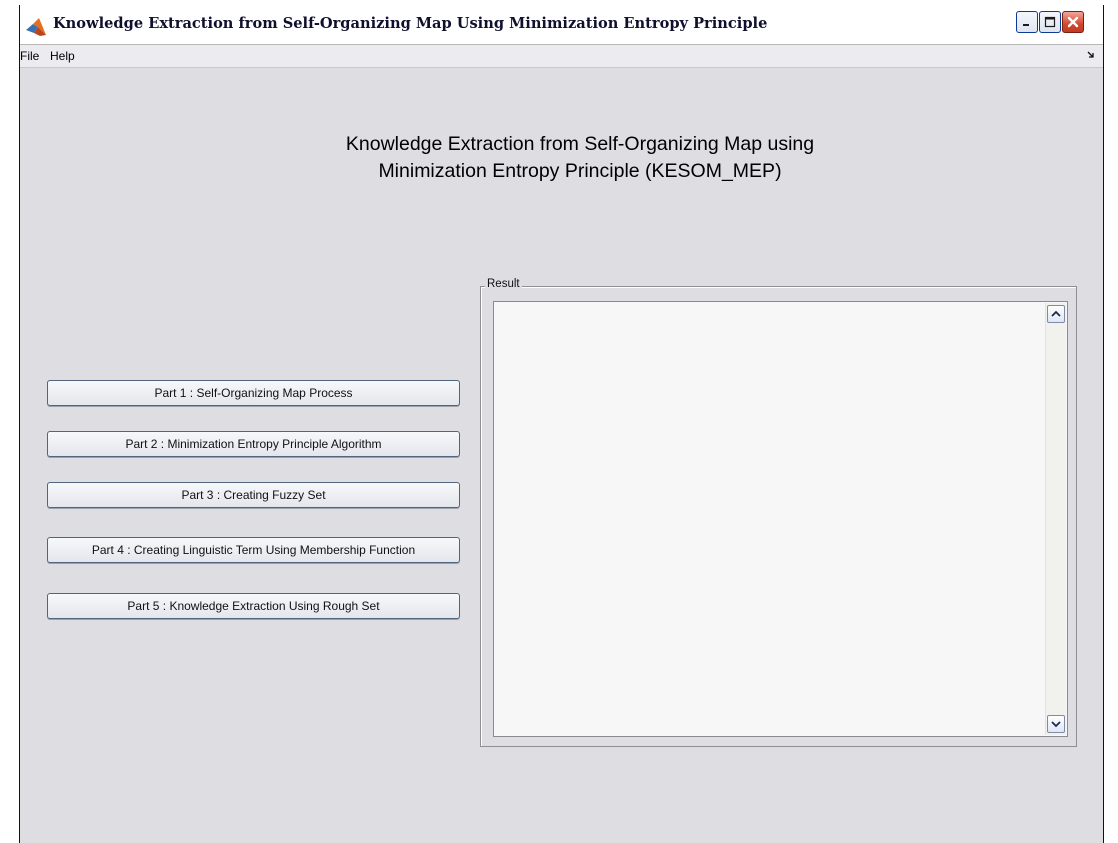  I want to click on undock-arrow-icon, so click(1091, 55).